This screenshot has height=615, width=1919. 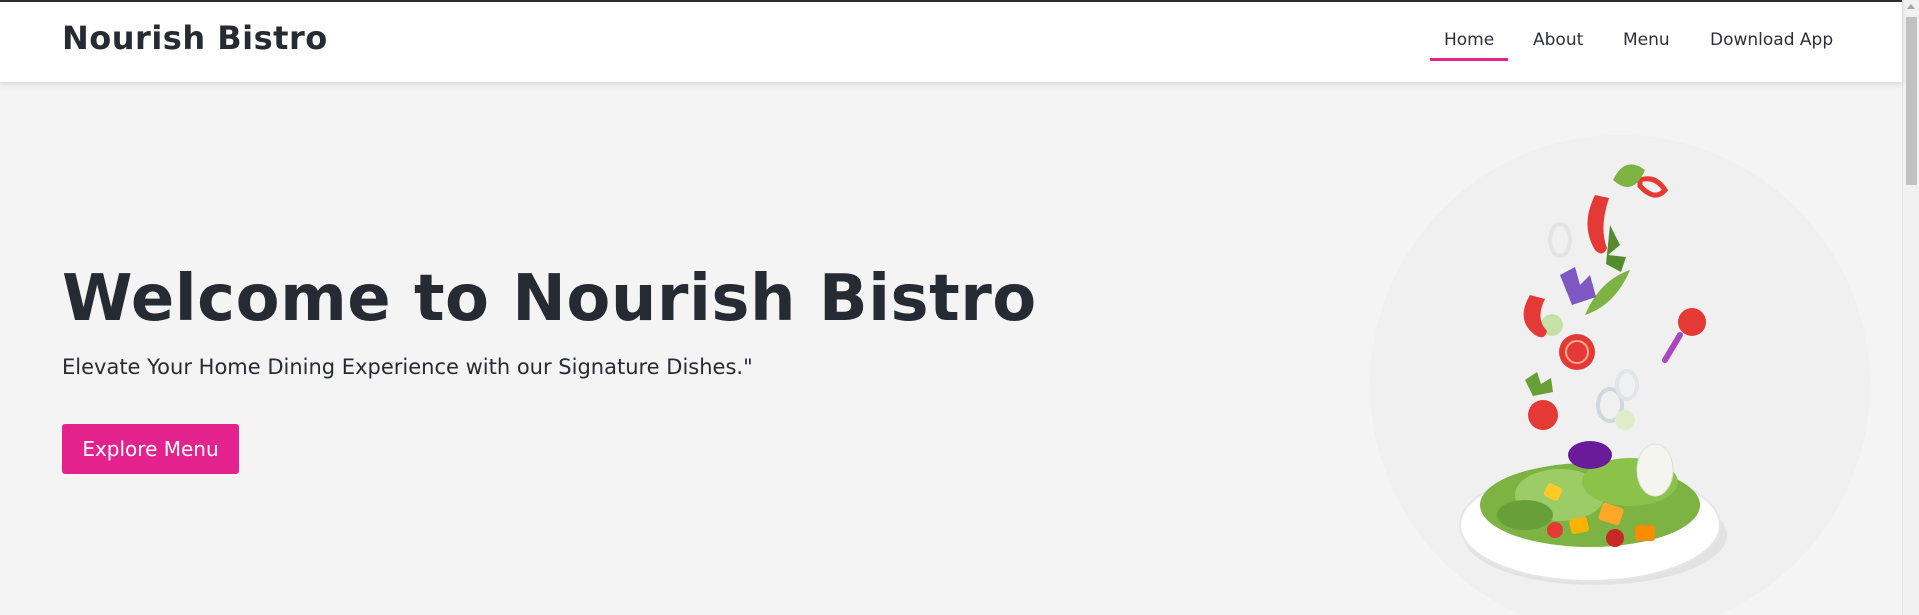 What do you see at coordinates (1558, 40) in the screenshot?
I see `nav-link-about: About` at bounding box center [1558, 40].